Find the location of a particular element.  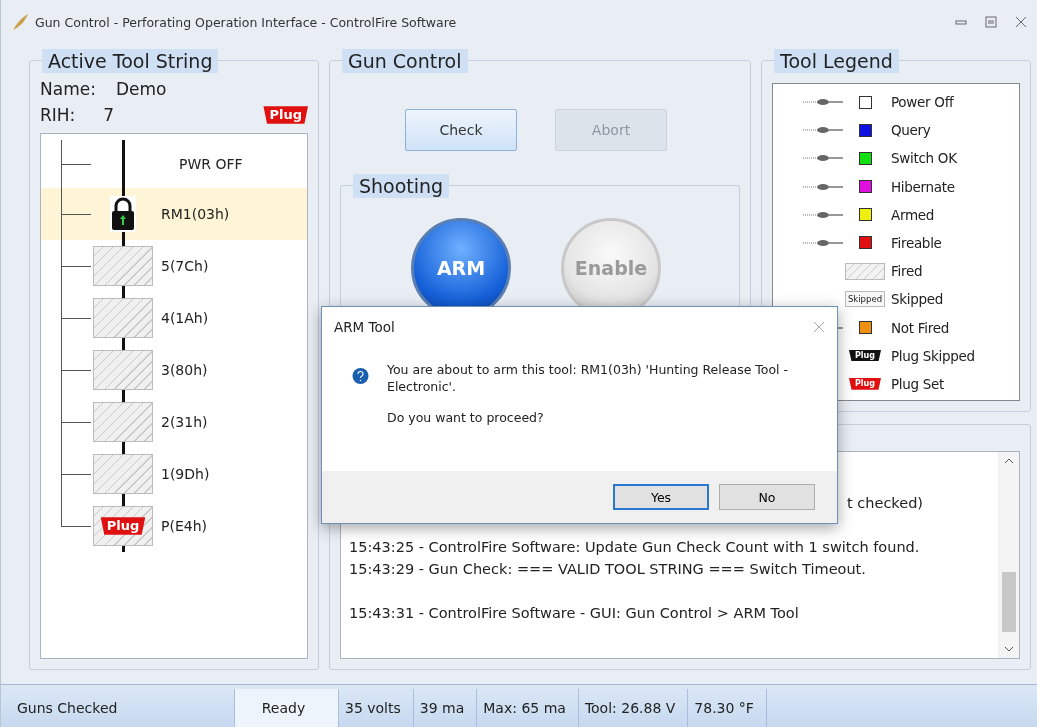

log-line: 15:43:25 - ControlFire Software: Update Gun Check Count with 1 switch found. is located at coordinates (634, 547).